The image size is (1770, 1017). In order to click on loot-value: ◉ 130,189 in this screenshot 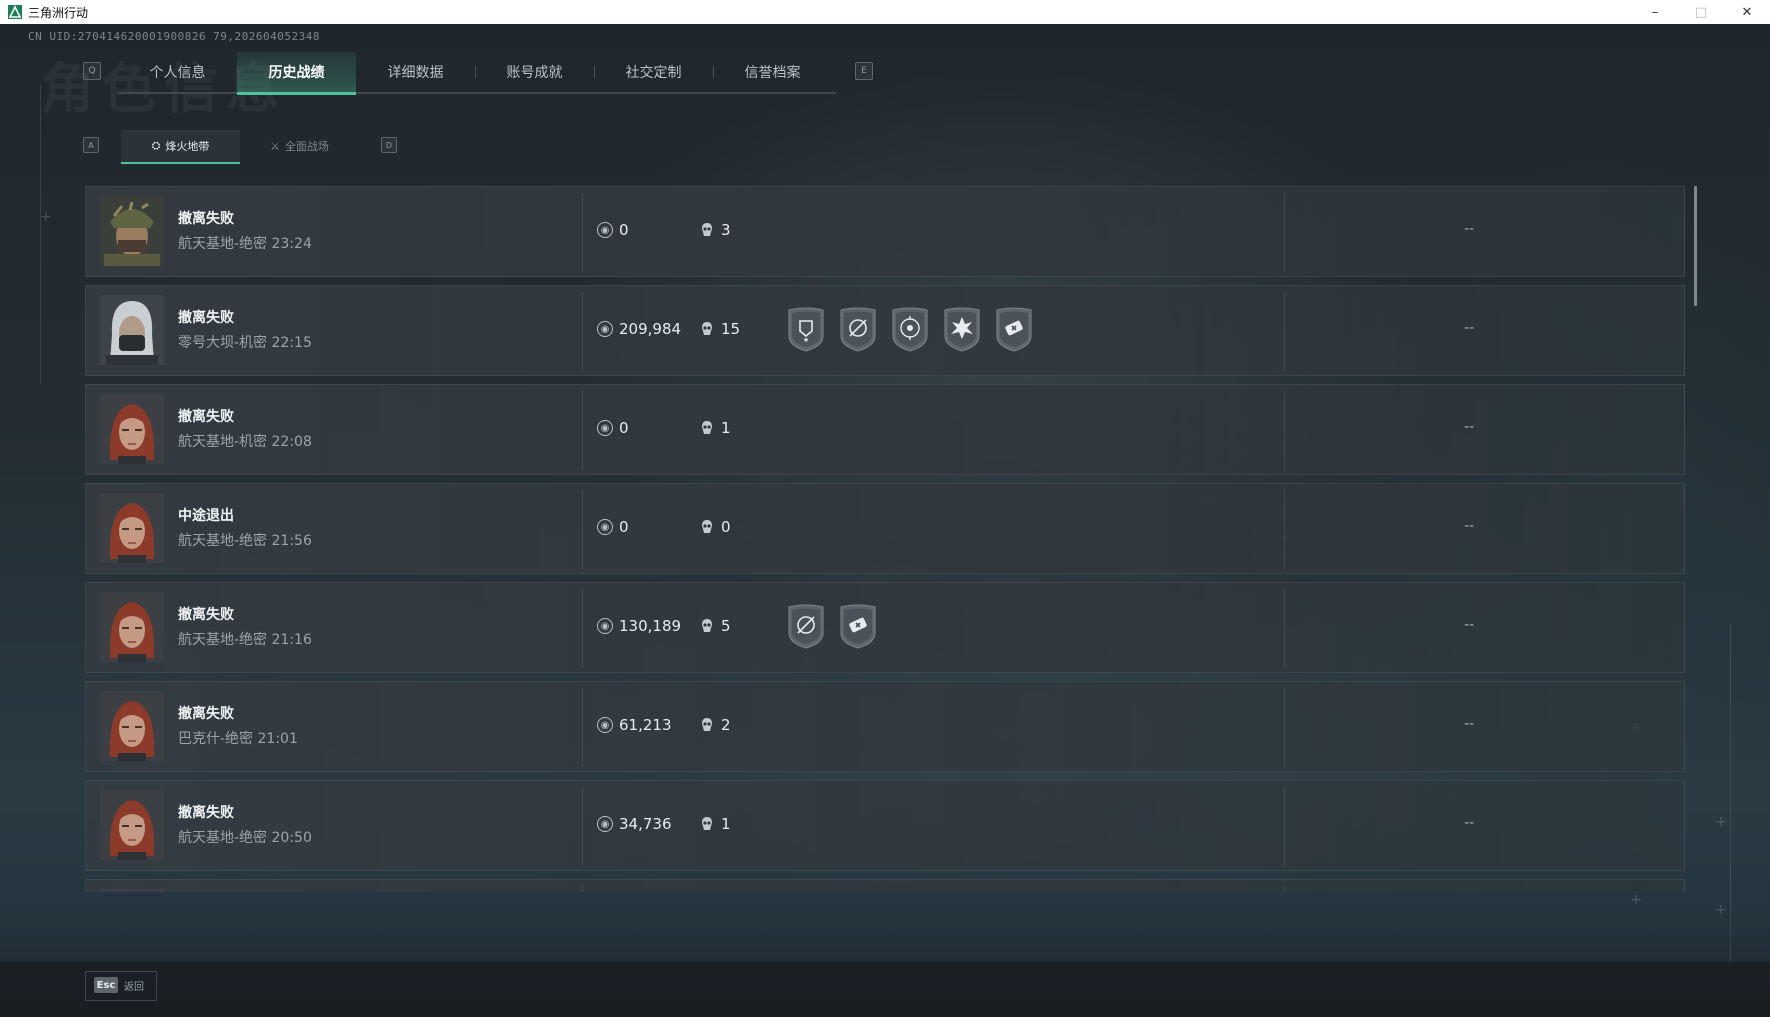, I will do `click(639, 626)`.